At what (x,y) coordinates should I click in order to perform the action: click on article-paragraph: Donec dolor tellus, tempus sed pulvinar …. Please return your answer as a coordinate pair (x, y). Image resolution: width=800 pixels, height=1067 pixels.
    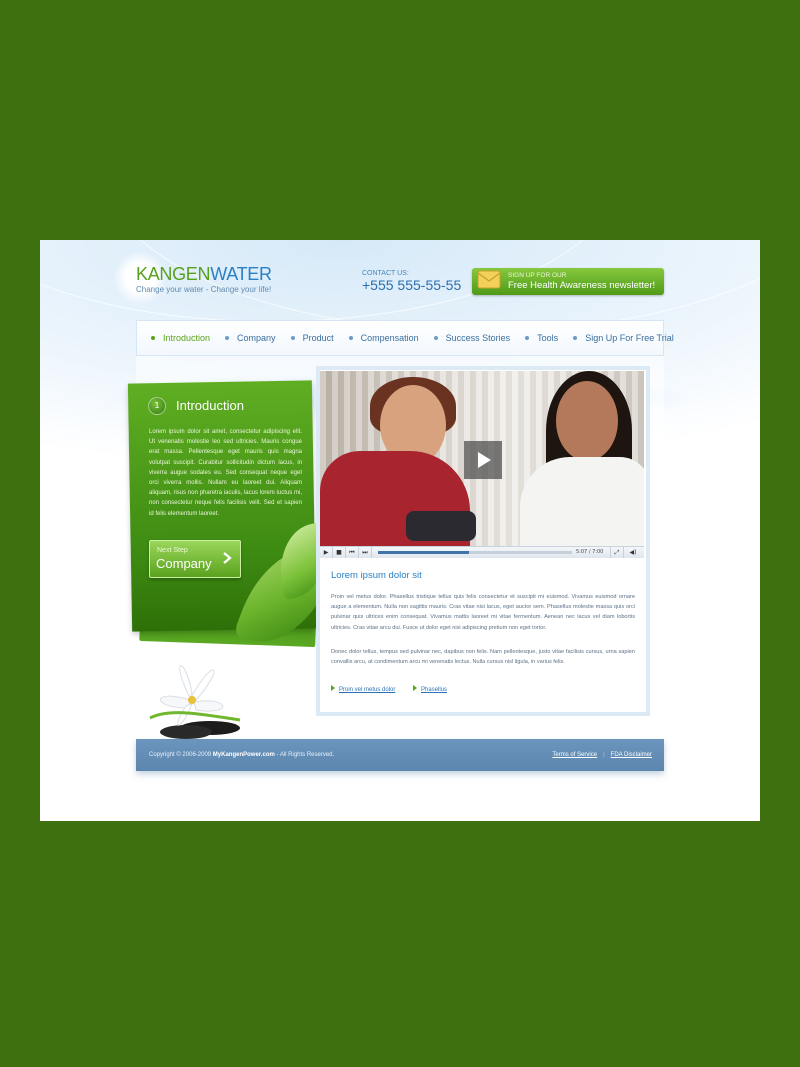
    Looking at the image, I should click on (483, 657).